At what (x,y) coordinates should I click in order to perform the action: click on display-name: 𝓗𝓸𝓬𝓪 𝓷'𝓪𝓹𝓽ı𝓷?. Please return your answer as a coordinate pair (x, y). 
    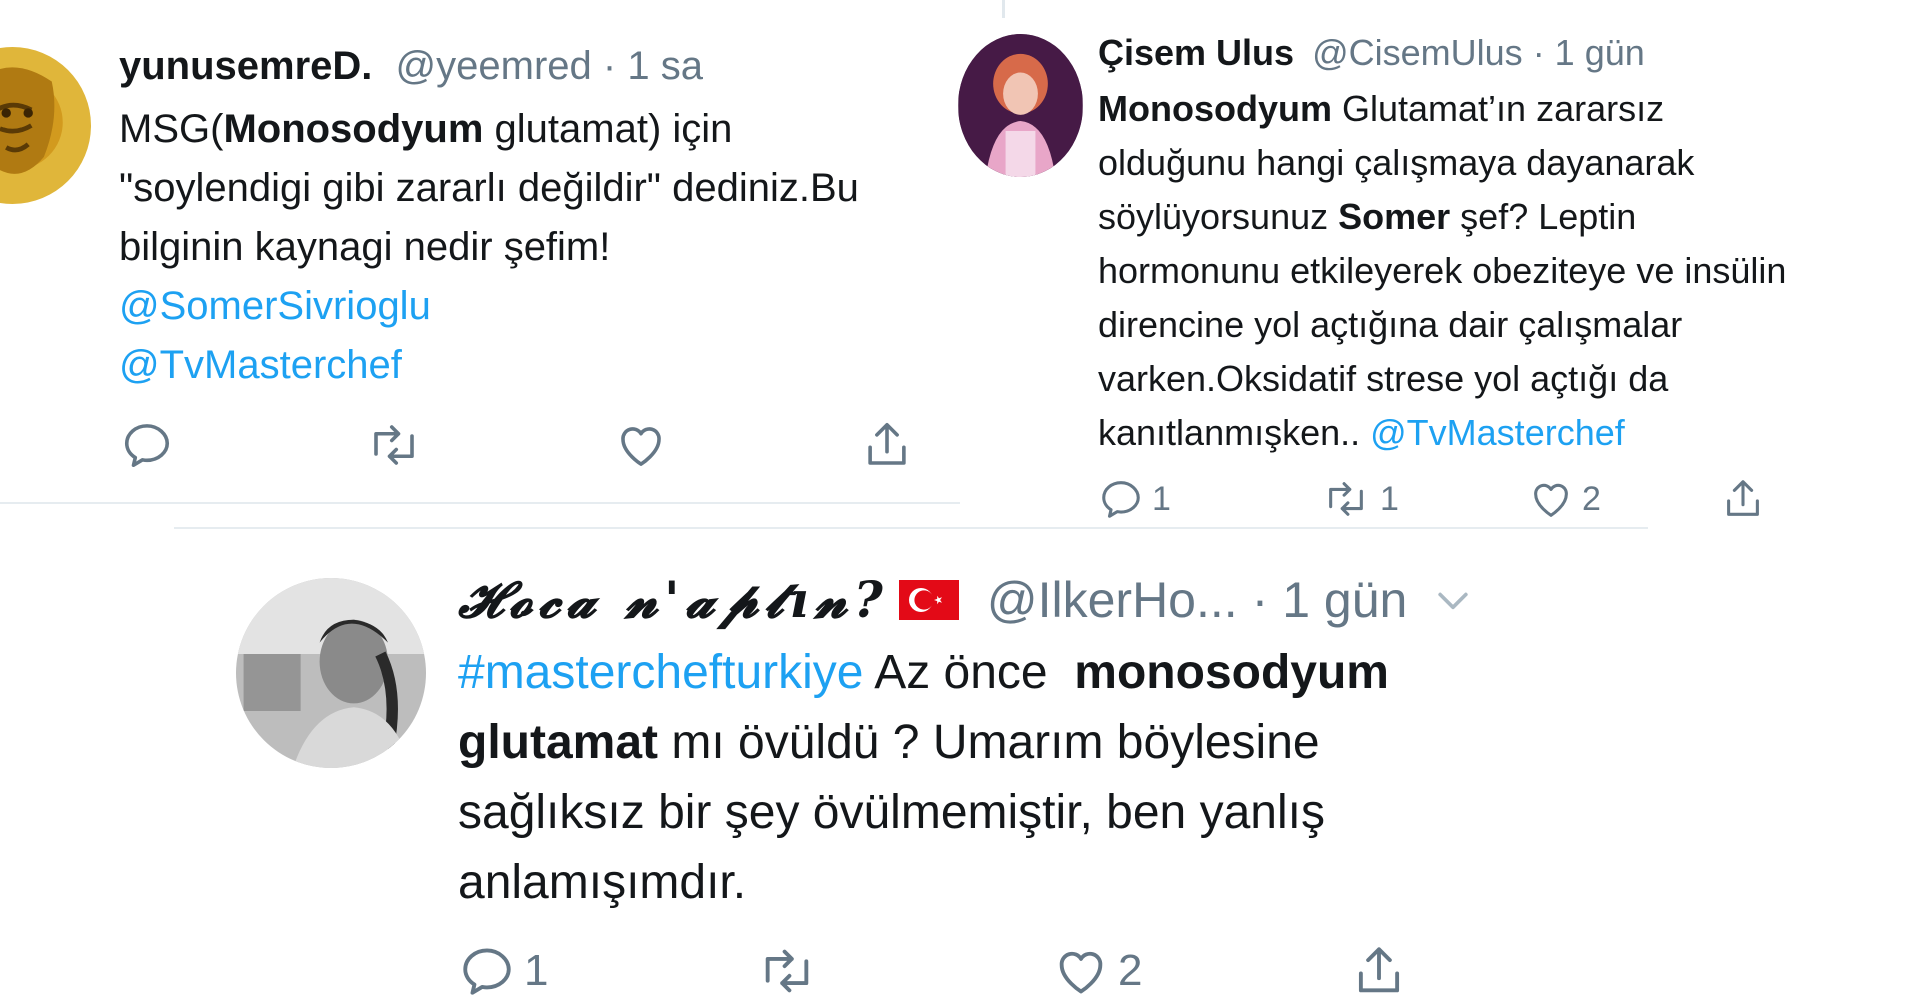
    Looking at the image, I should click on (673, 600).